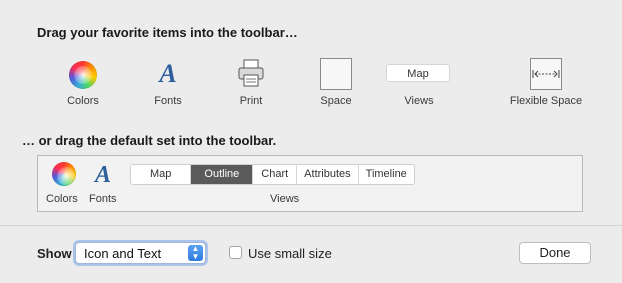  What do you see at coordinates (168, 101) in the screenshot?
I see `palette-item-label: Fonts` at bounding box center [168, 101].